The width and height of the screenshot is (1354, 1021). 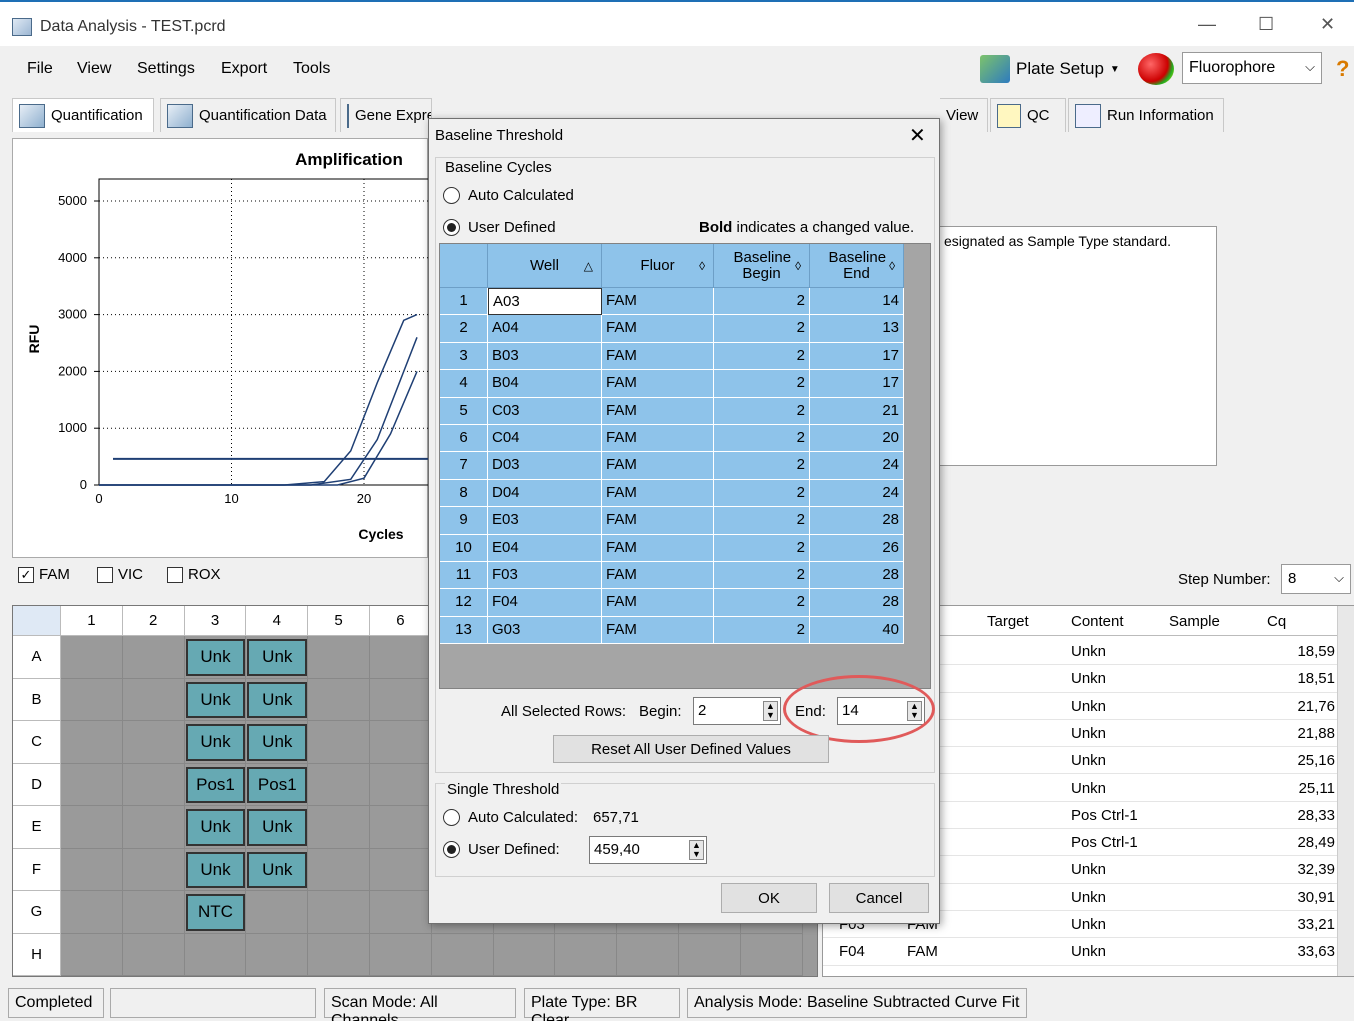 What do you see at coordinates (1097, 621) in the screenshot?
I see `results-column-header: Content` at bounding box center [1097, 621].